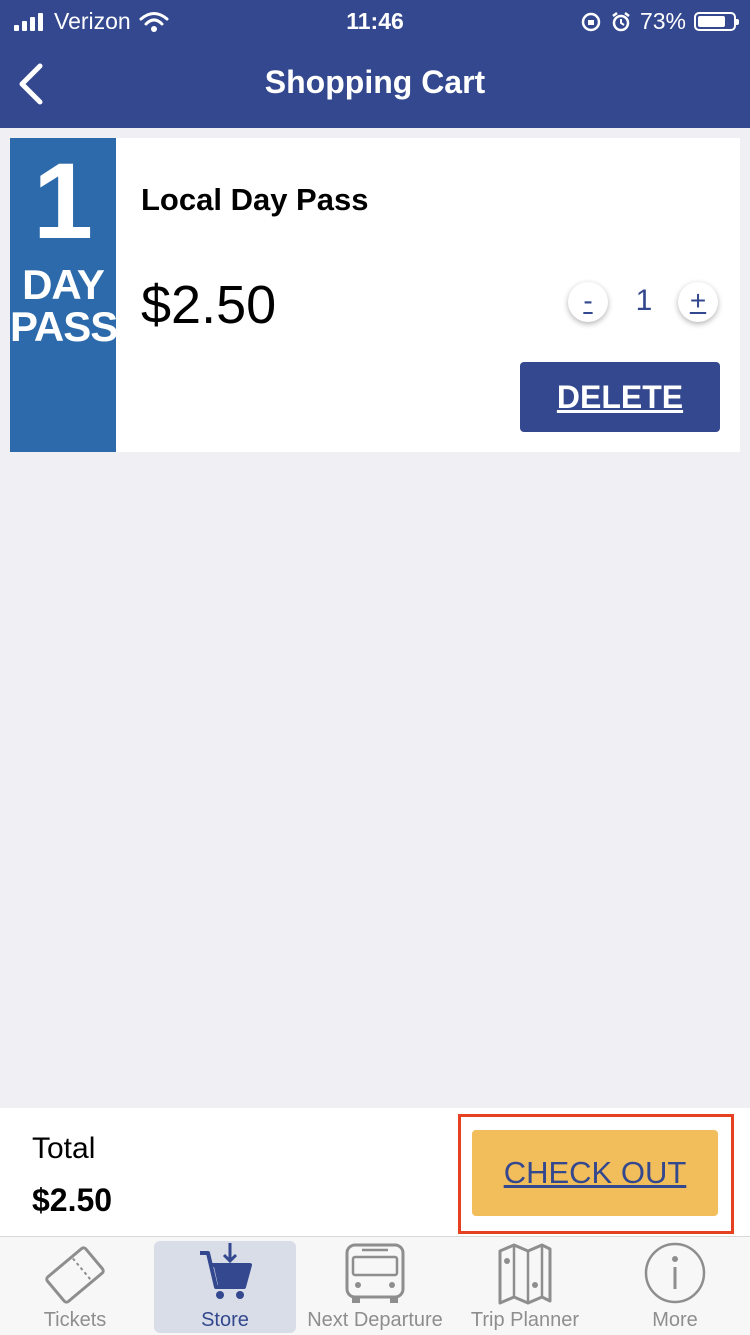 The height and width of the screenshot is (1335, 750). I want to click on tab-label: Store, so click(225, 1320).